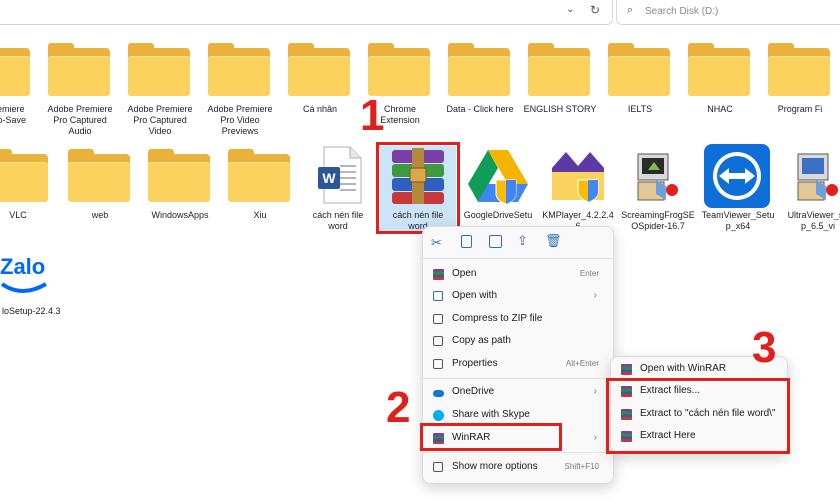  I want to click on menu-item-properties: Properties Alt+Enter, so click(518, 364).